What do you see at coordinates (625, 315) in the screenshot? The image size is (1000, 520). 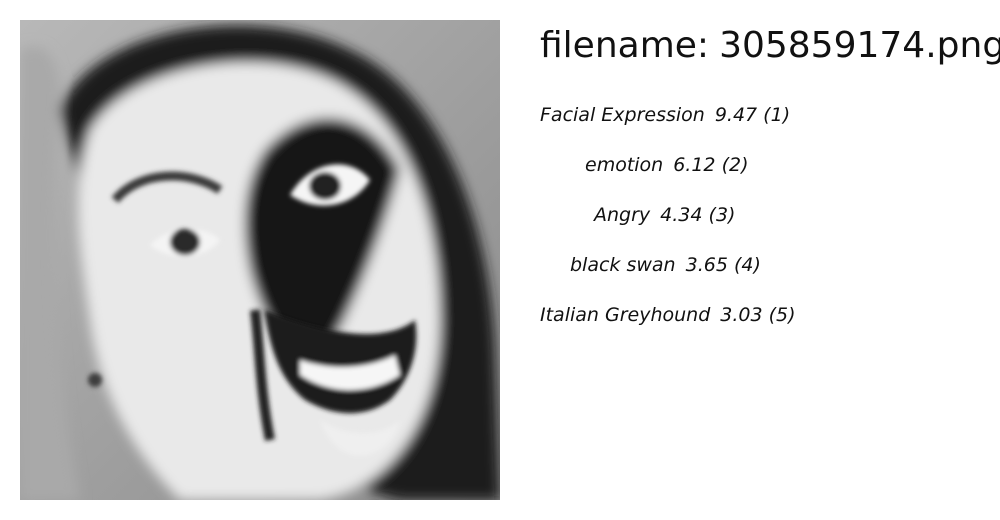 I see `prediction-label: Italian Greyhound` at bounding box center [625, 315].